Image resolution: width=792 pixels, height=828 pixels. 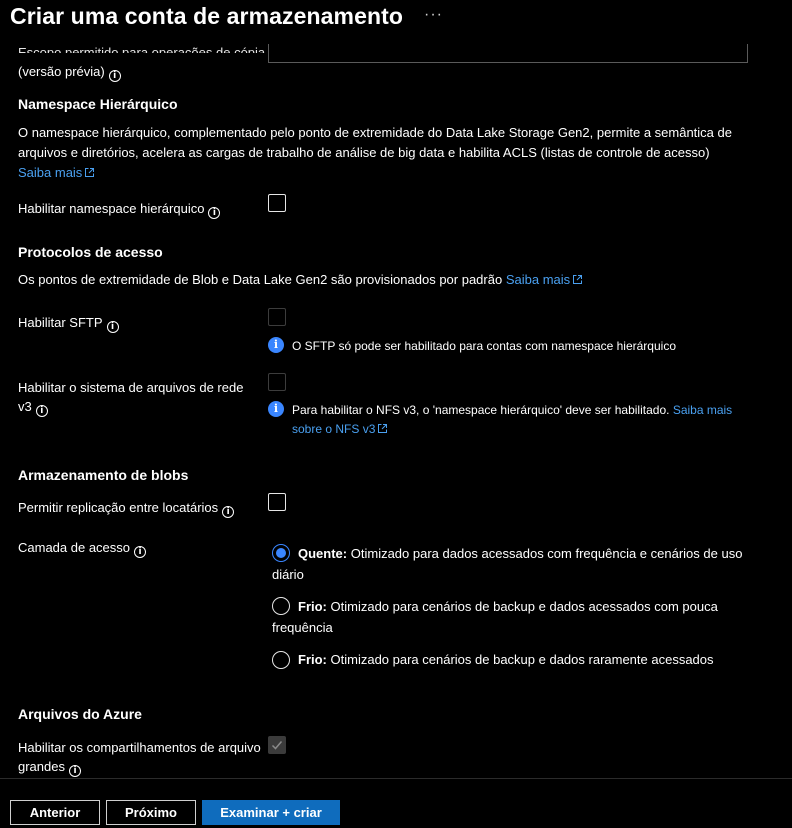 What do you see at coordinates (151, 812) in the screenshot?
I see `next-button: Próximo` at bounding box center [151, 812].